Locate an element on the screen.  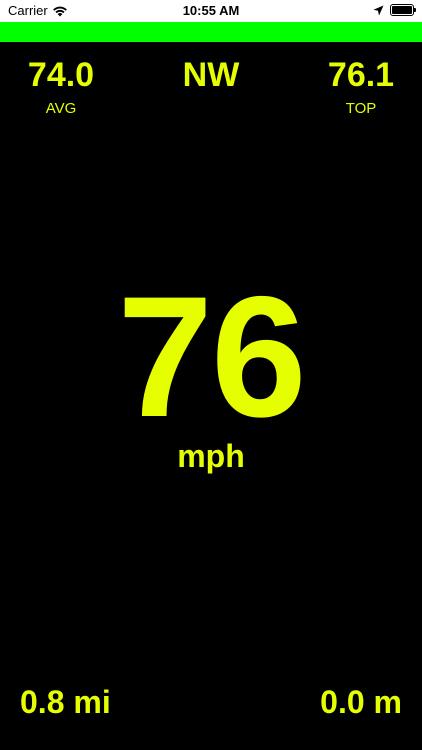
status-right-group is located at coordinates (394, 10).